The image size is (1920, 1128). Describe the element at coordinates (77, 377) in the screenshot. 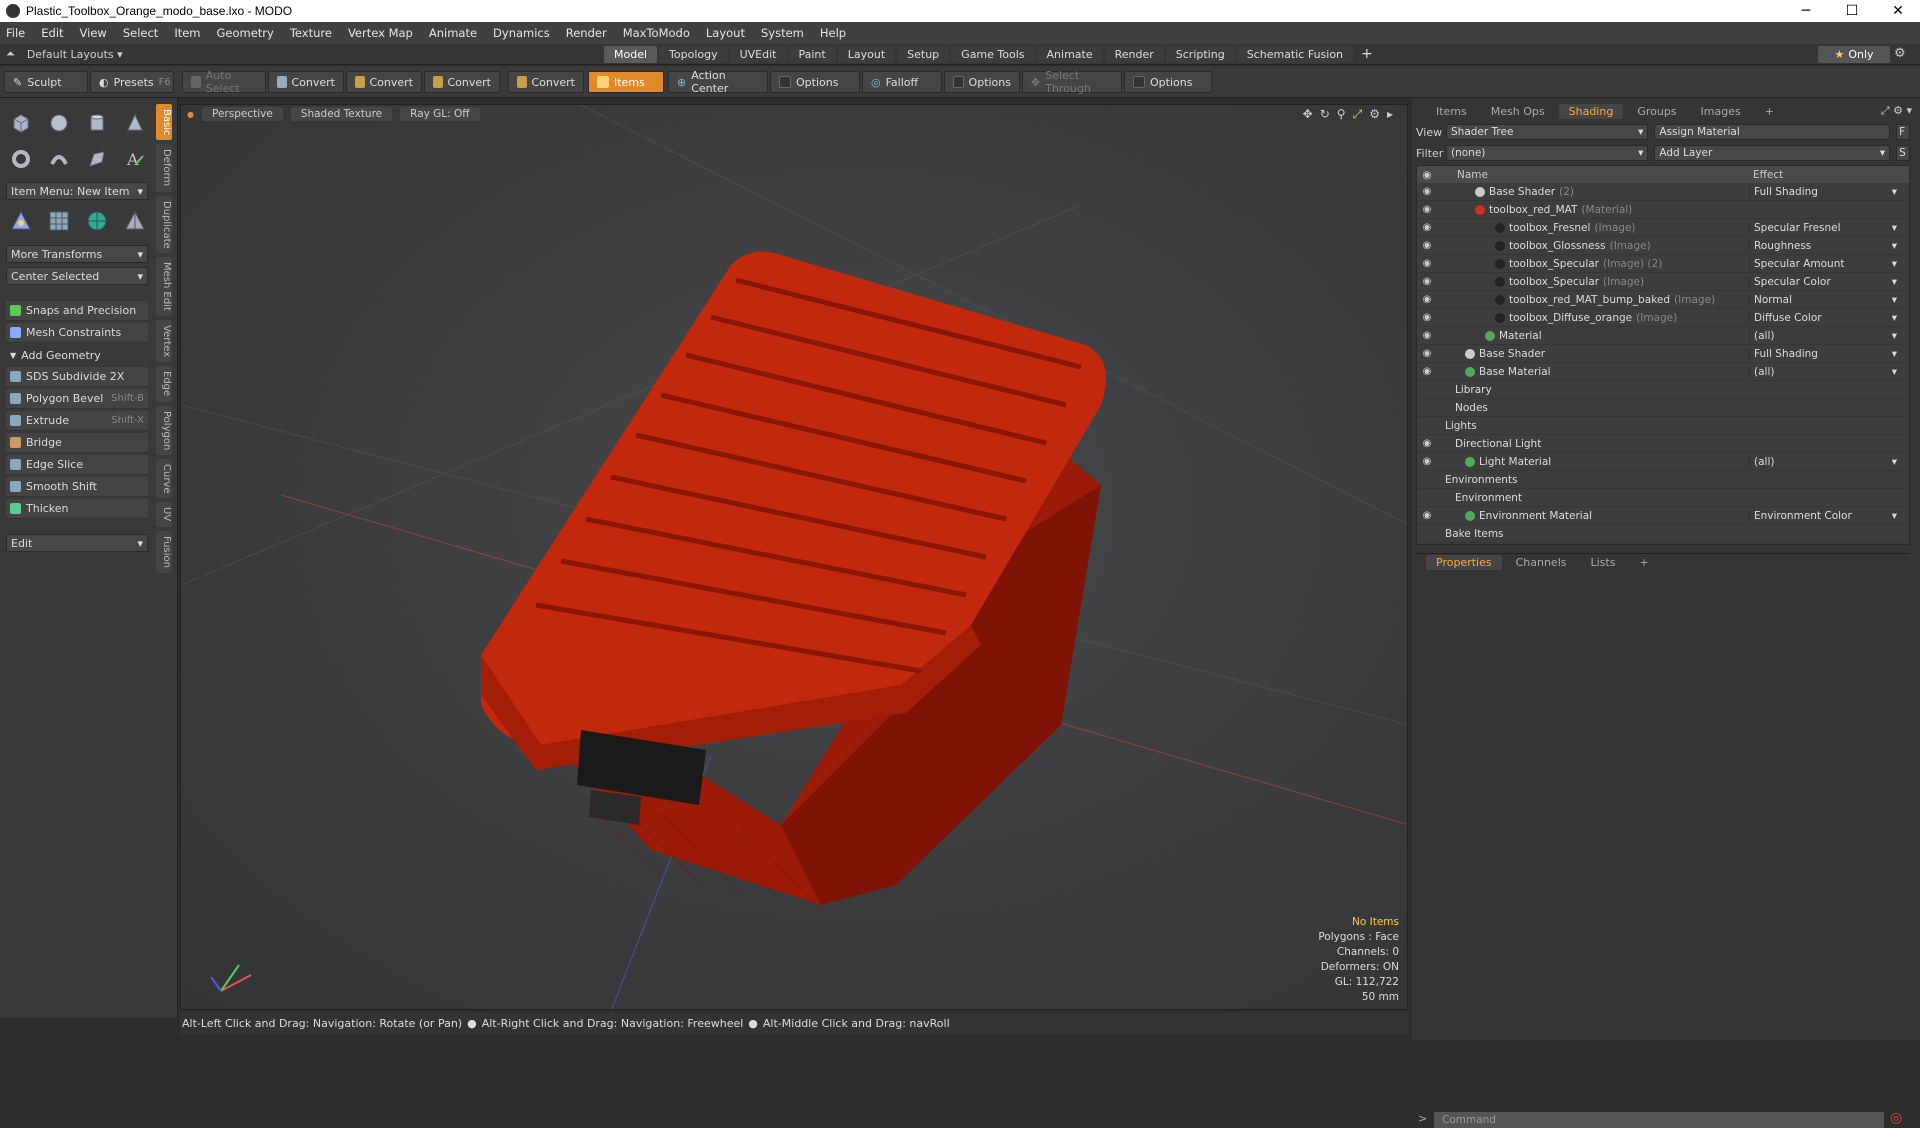

I see `sds-subdivide-button: SDS Subdivide 2X` at that location.